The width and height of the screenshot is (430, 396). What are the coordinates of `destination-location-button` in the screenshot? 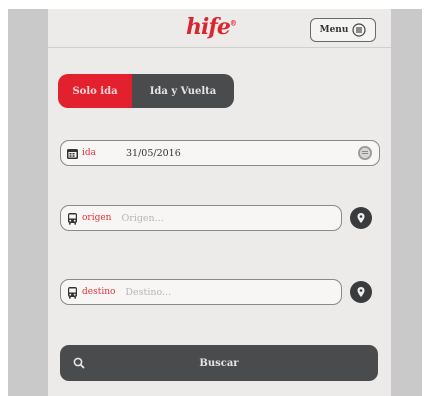 It's located at (361, 292).